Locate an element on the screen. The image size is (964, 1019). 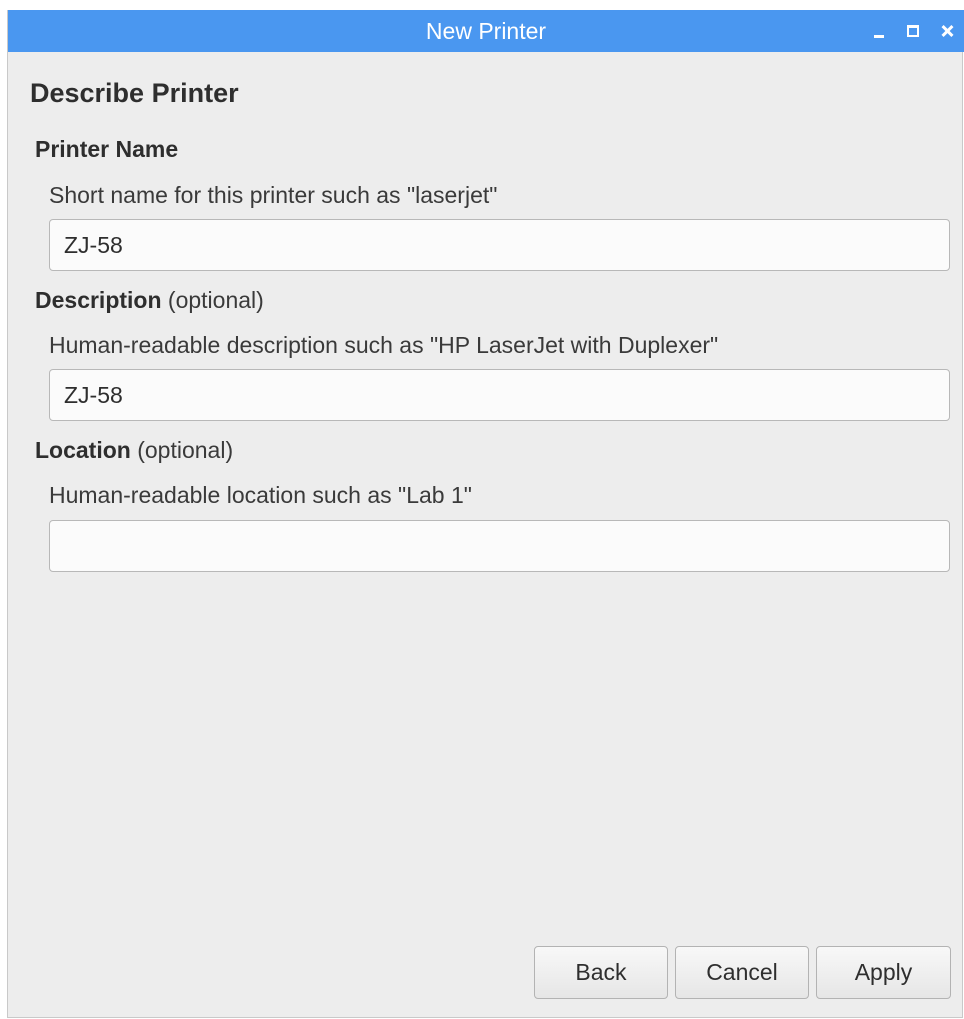
printer-name-label-text: Printer Name is located at coordinates (107, 149).